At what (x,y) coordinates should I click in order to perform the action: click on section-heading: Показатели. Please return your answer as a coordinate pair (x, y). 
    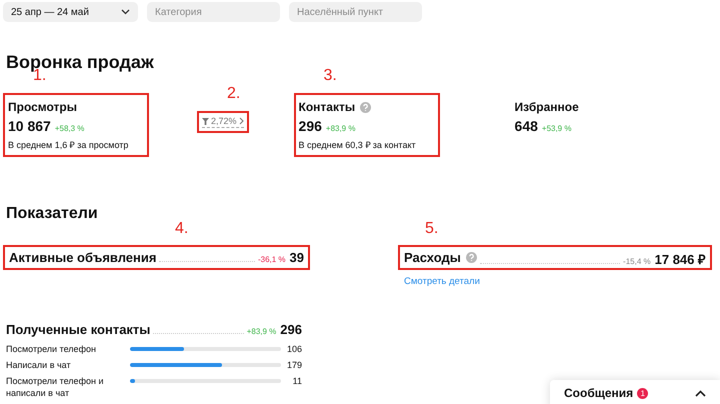
    Looking at the image, I should click on (52, 214).